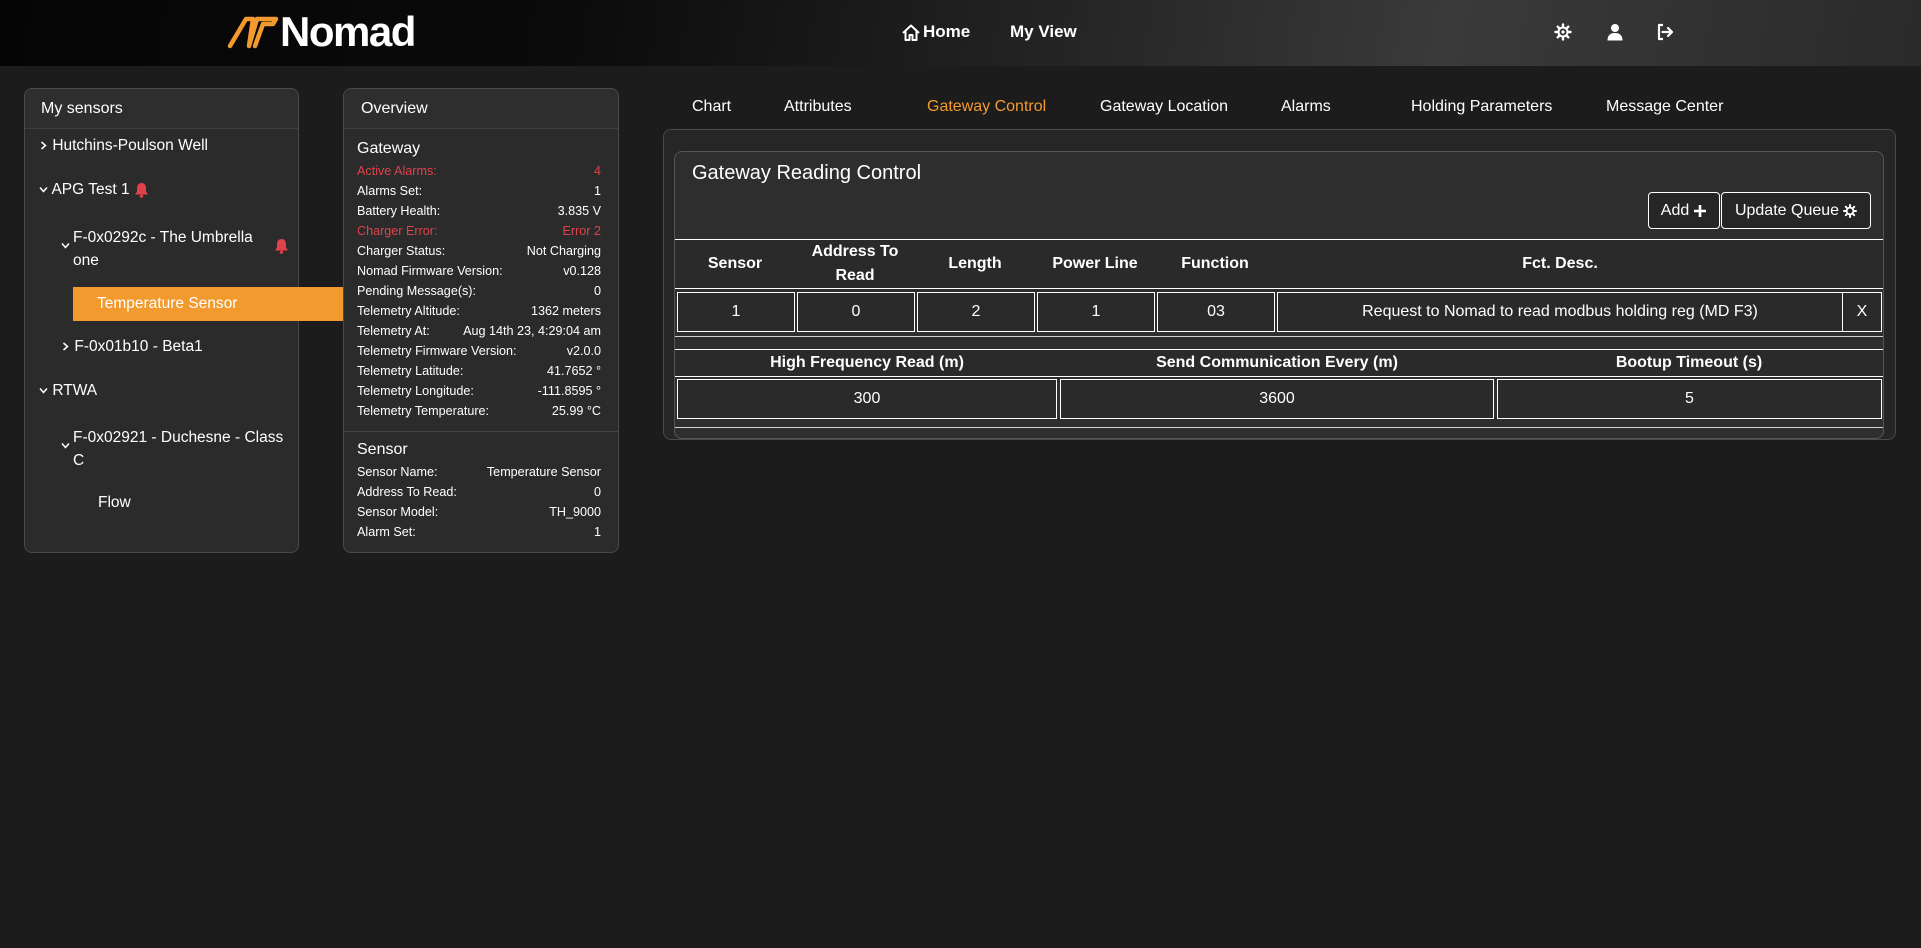 The height and width of the screenshot is (948, 1921). What do you see at coordinates (1215, 263) in the screenshot?
I see `th-function: Function` at bounding box center [1215, 263].